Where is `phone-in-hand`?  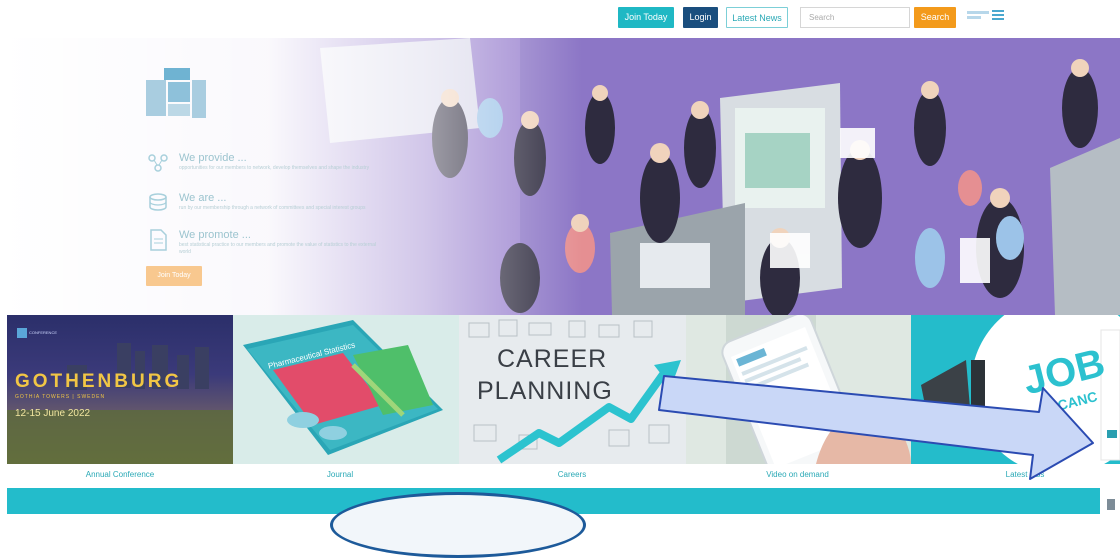
phone-in-hand is located at coordinates (798, 389).